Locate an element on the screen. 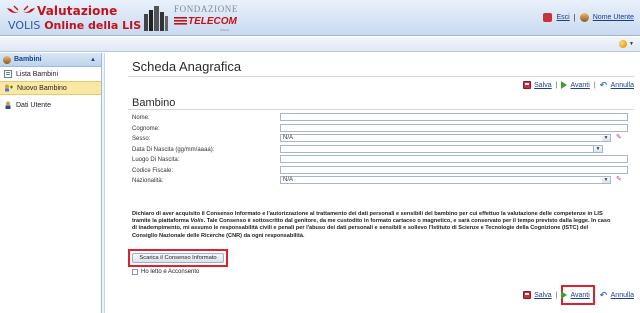 The width and height of the screenshot is (640, 313). top-actions: Salva | Avanti | ↶ Annulla is located at coordinates (578, 85).